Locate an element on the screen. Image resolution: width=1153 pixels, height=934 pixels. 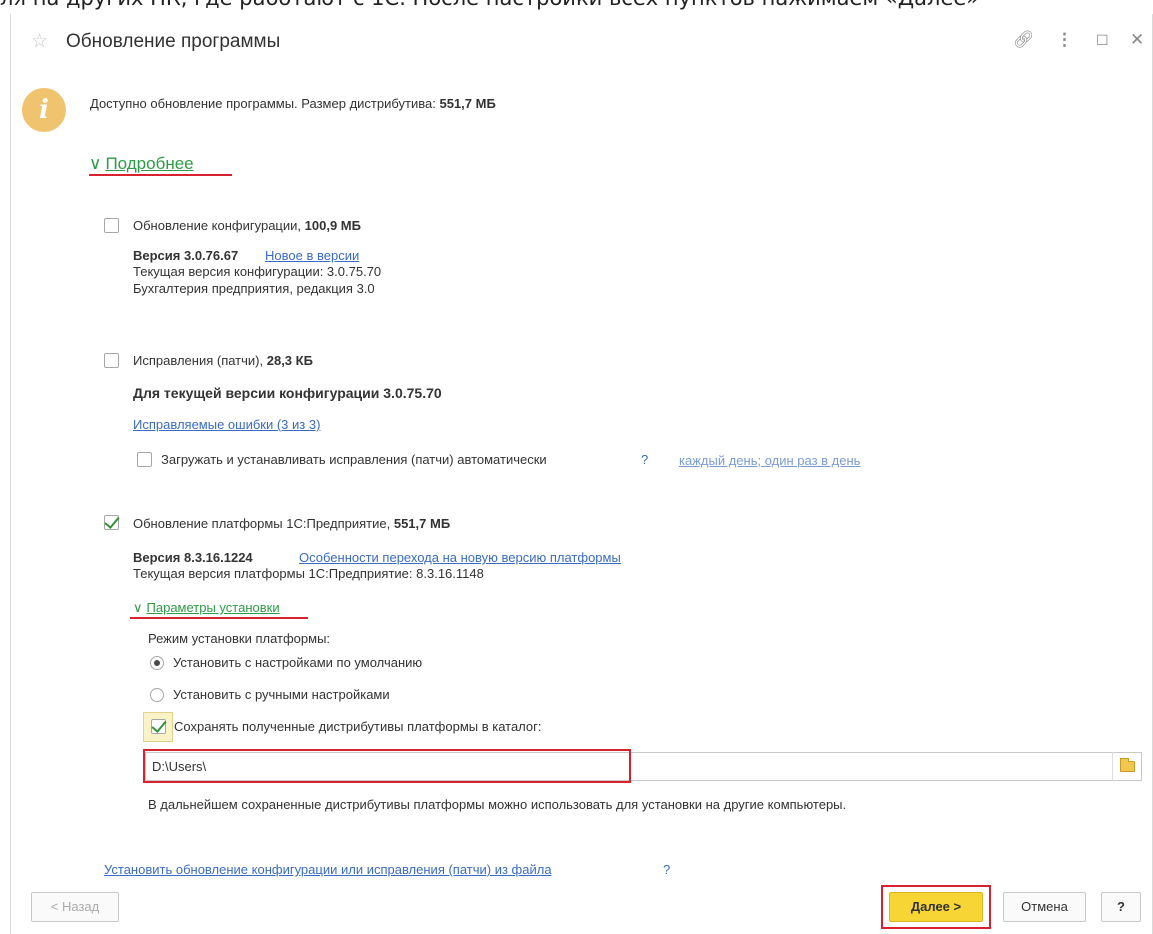
browse-folder-button is located at coordinates (1127, 766).